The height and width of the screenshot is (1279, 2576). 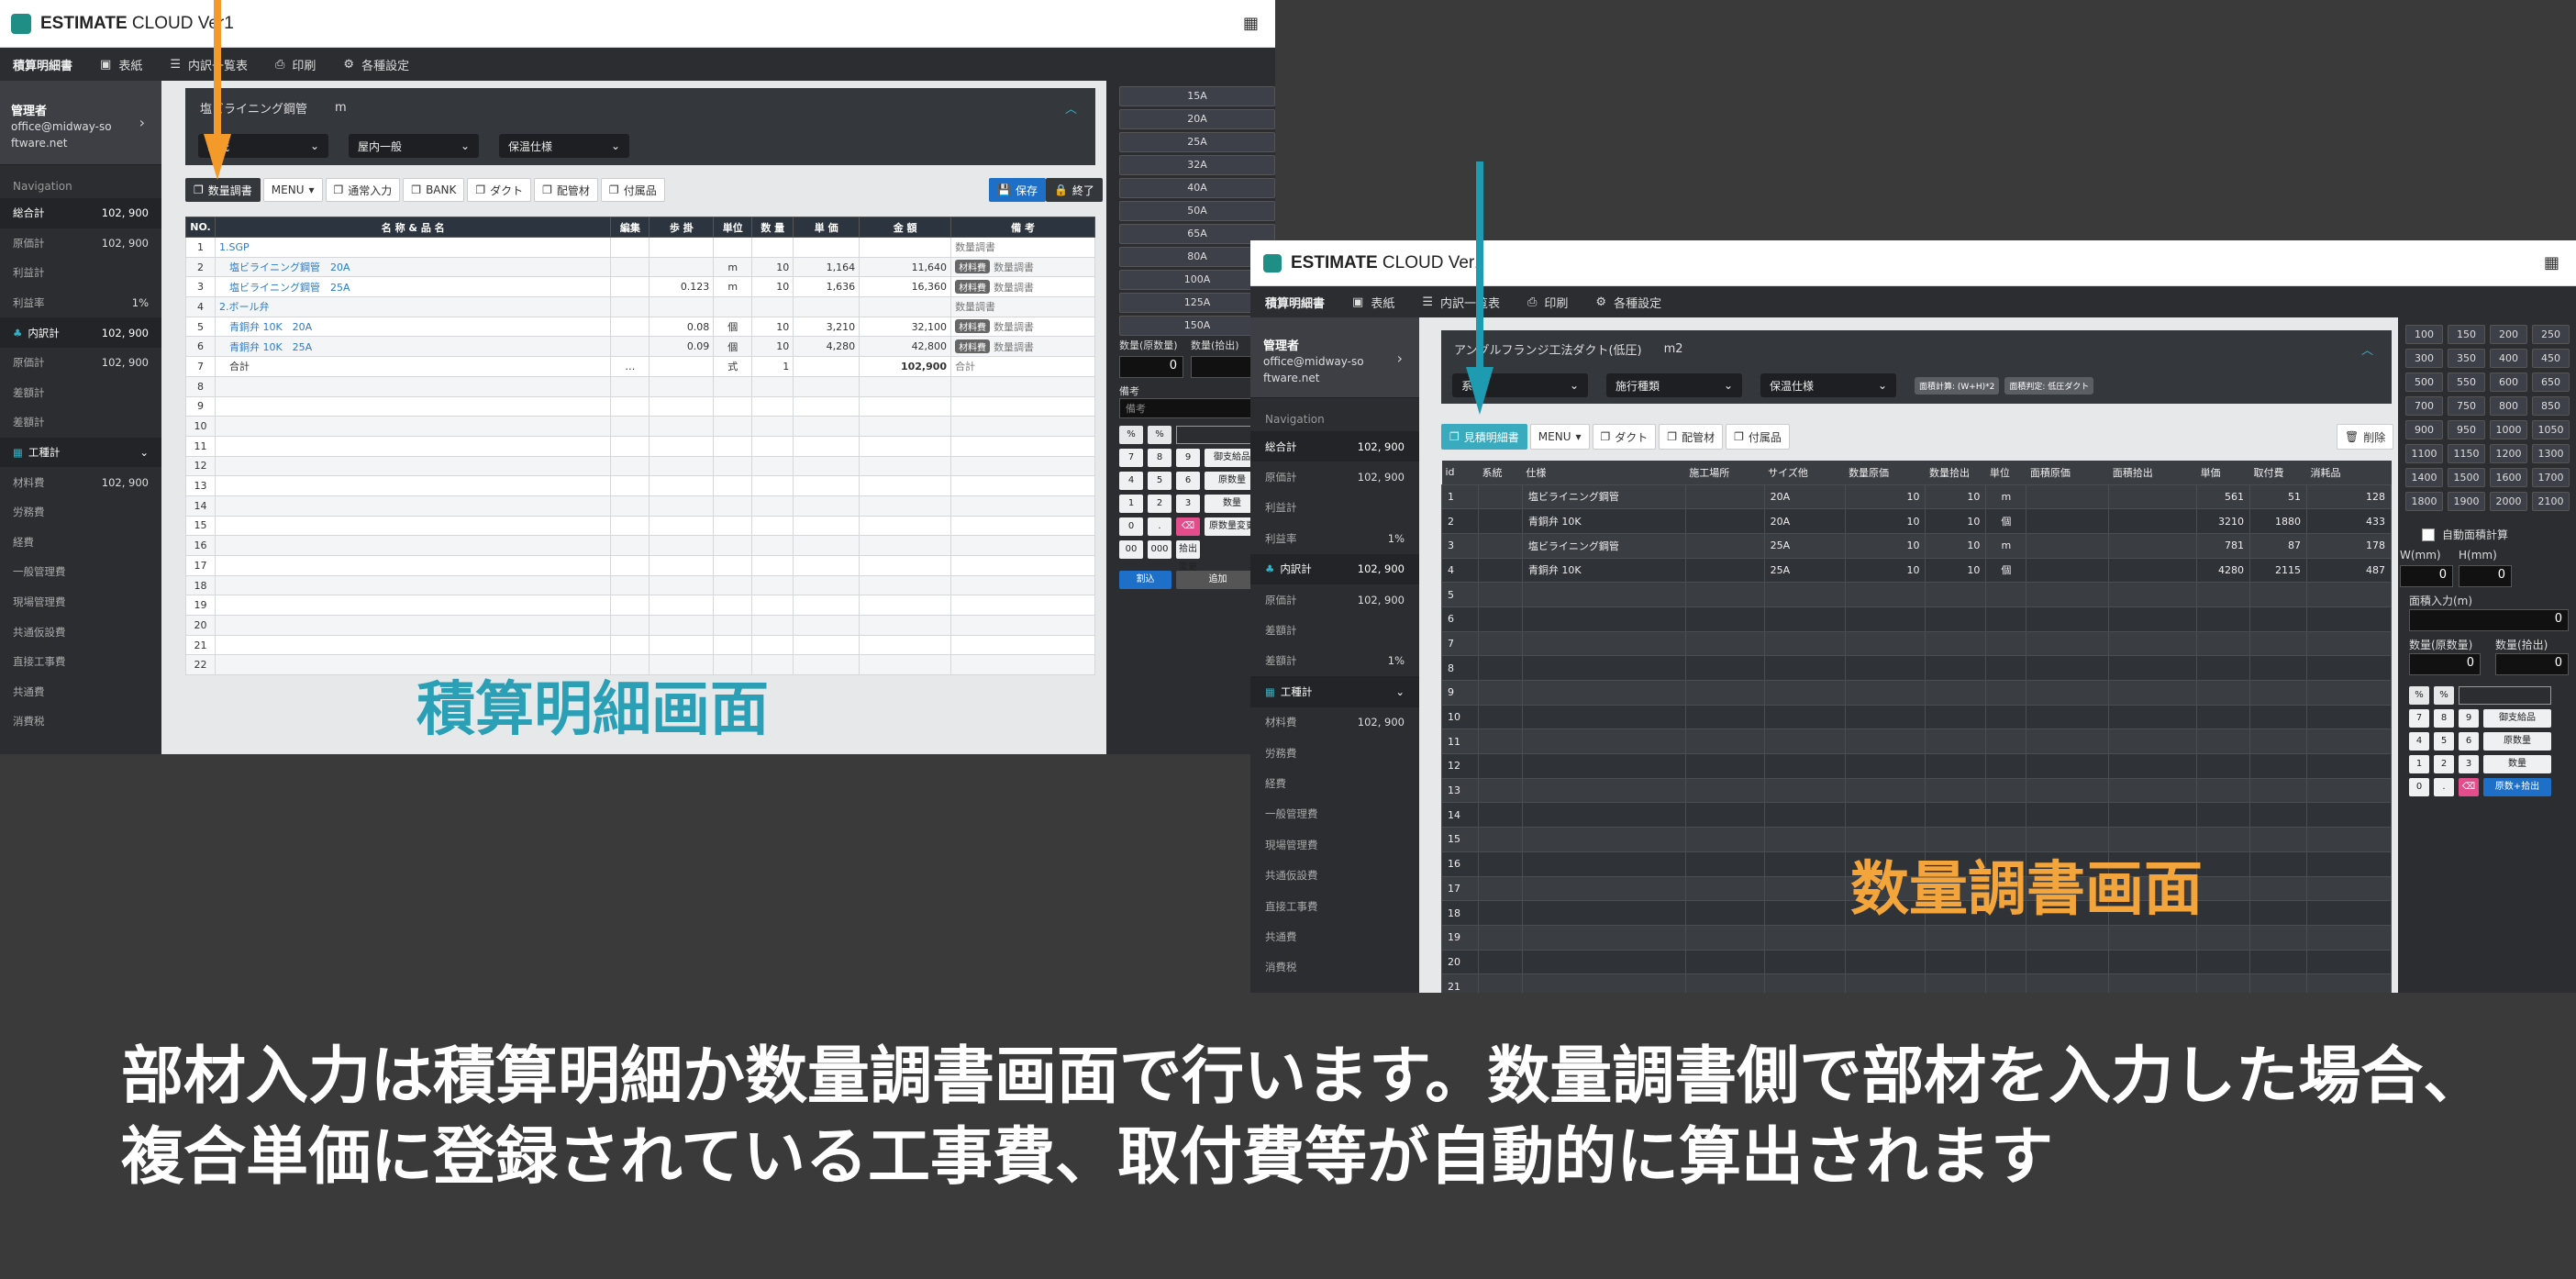 I want to click on table-row: 2 青銅弁 10K 20A 10 10 個 3210 1880 433, so click(x=1917, y=521).